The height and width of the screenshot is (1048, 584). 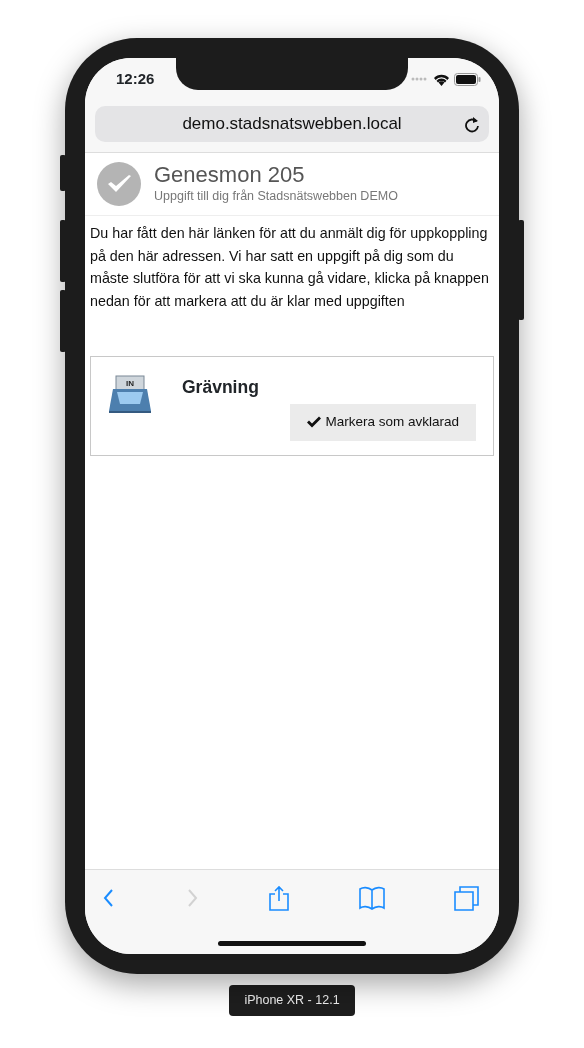 What do you see at coordinates (441, 79) in the screenshot?
I see `wifi-icon` at bounding box center [441, 79].